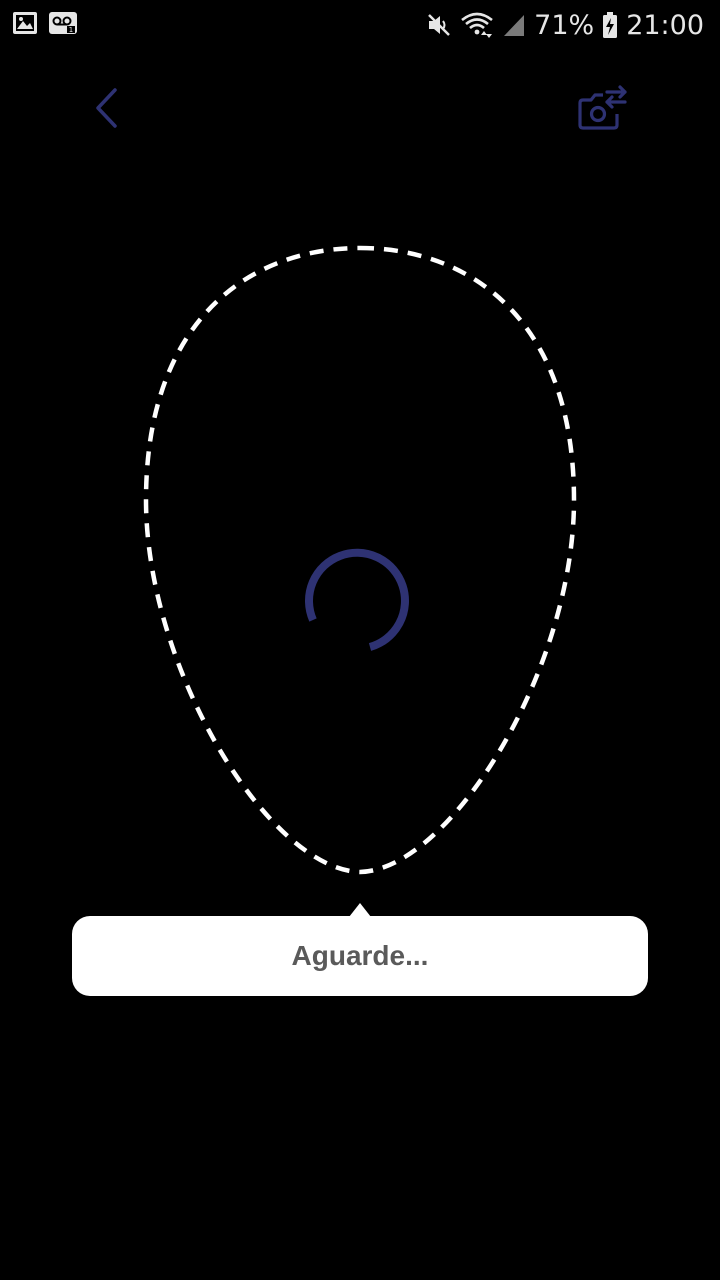 Image resolution: width=720 pixels, height=1280 pixels. Describe the element at coordinates (360, 25) in the screenshot. I see `status-bar: 1 71% 21:00` at that location.